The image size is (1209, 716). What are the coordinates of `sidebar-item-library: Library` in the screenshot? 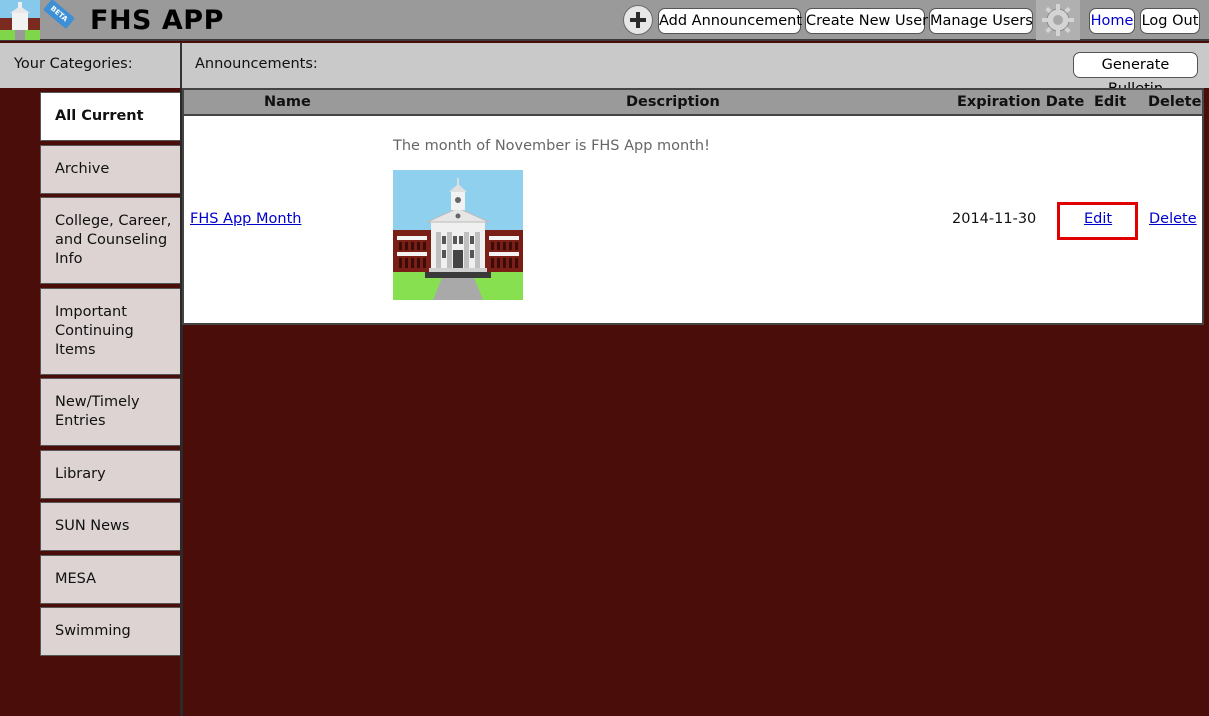 It's located at (111, 474).